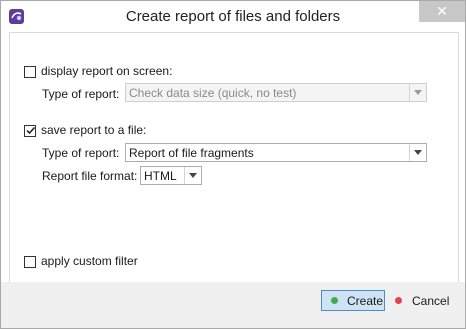  I want to click on display-report-label: display report on screen:, so click(107, 71).